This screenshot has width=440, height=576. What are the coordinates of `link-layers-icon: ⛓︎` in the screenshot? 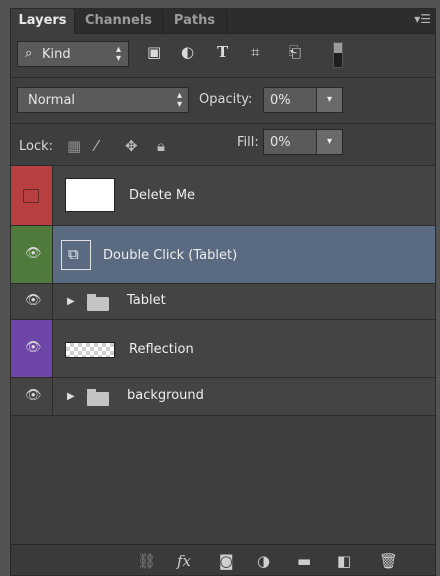 It's located at (146, 561).